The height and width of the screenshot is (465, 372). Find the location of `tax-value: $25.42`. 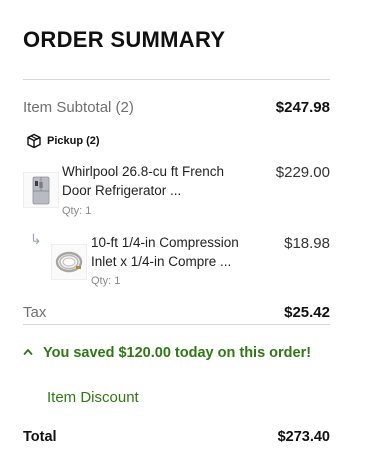

tax-value: $25.42 is located at coordinates (307, 312).